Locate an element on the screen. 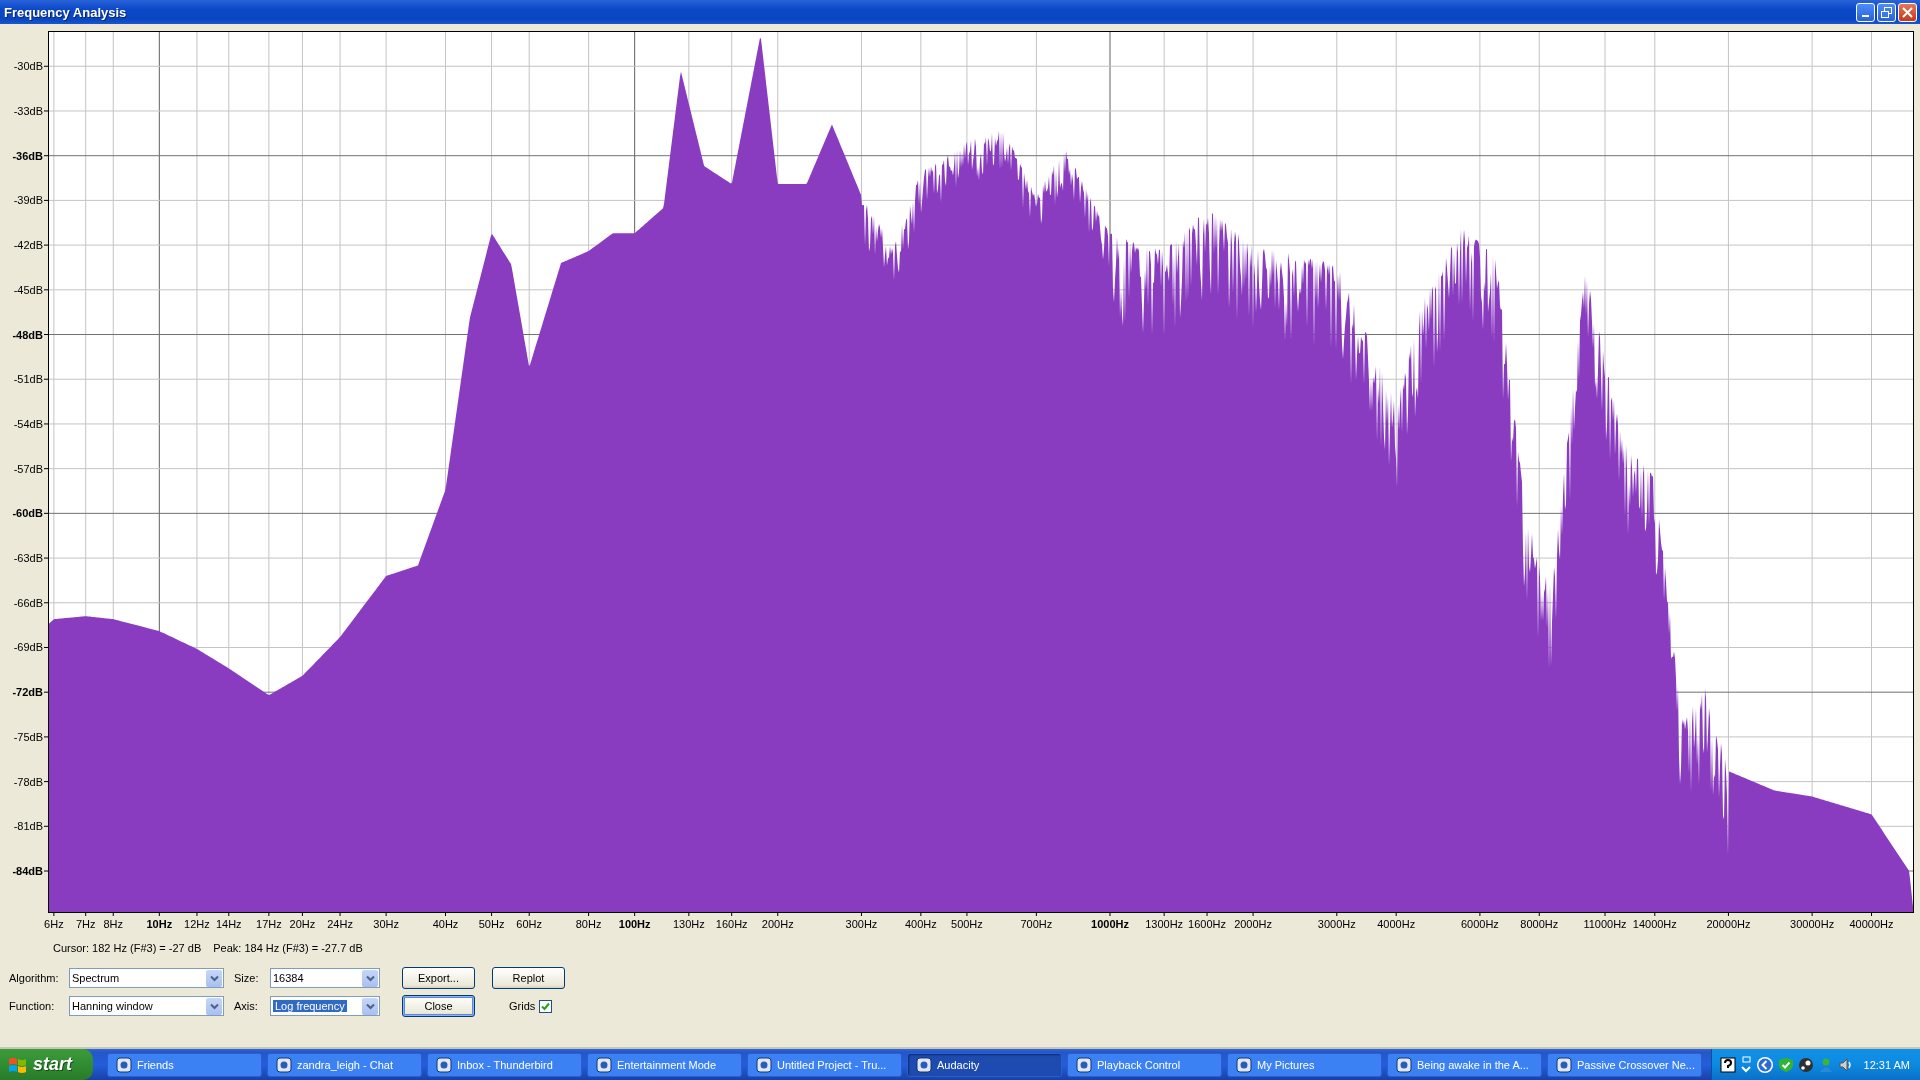 This screenshot has width=1920, height=1080. axis-tick-label: 200Hz is located at coordinates (777, 924).